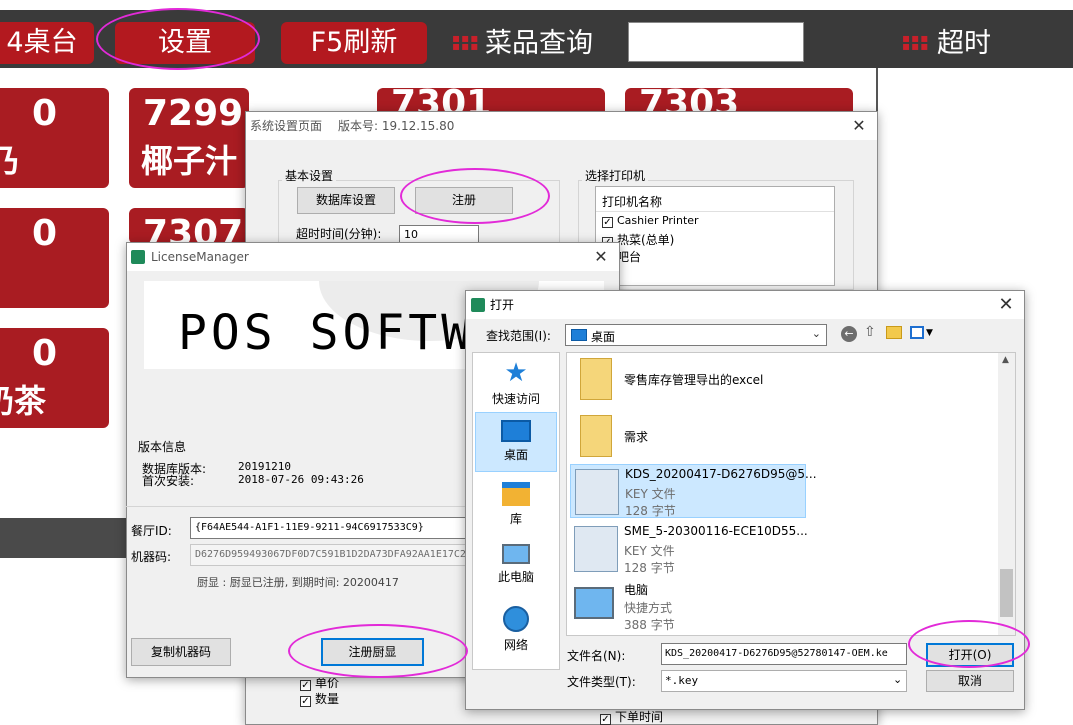 The width and height of the screenshot is (1073, 725). What do you see at coordinates (689, 549) in the screenshot?
I see `file-item: SME_5-20300116-ECE10D55... KEY 文件 128 字节` at bounding box center [689, 549].